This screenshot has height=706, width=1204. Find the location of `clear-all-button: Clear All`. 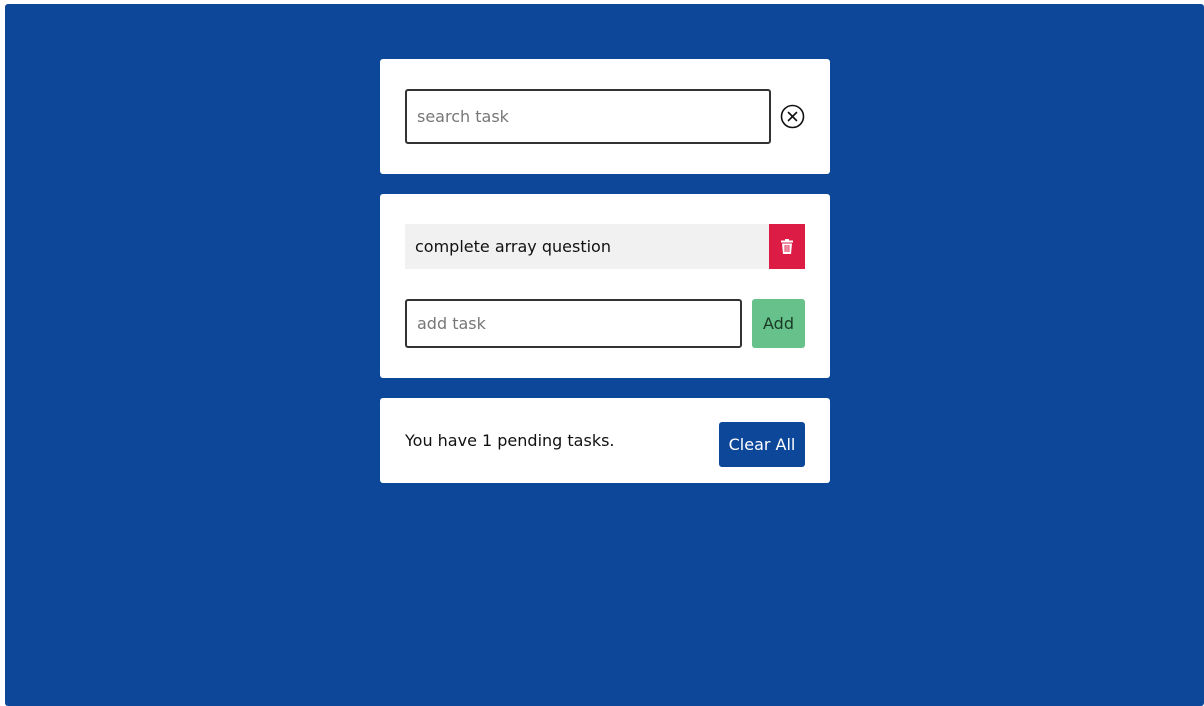

clear-all-button: Clear All is located at coordinates (762, 444).